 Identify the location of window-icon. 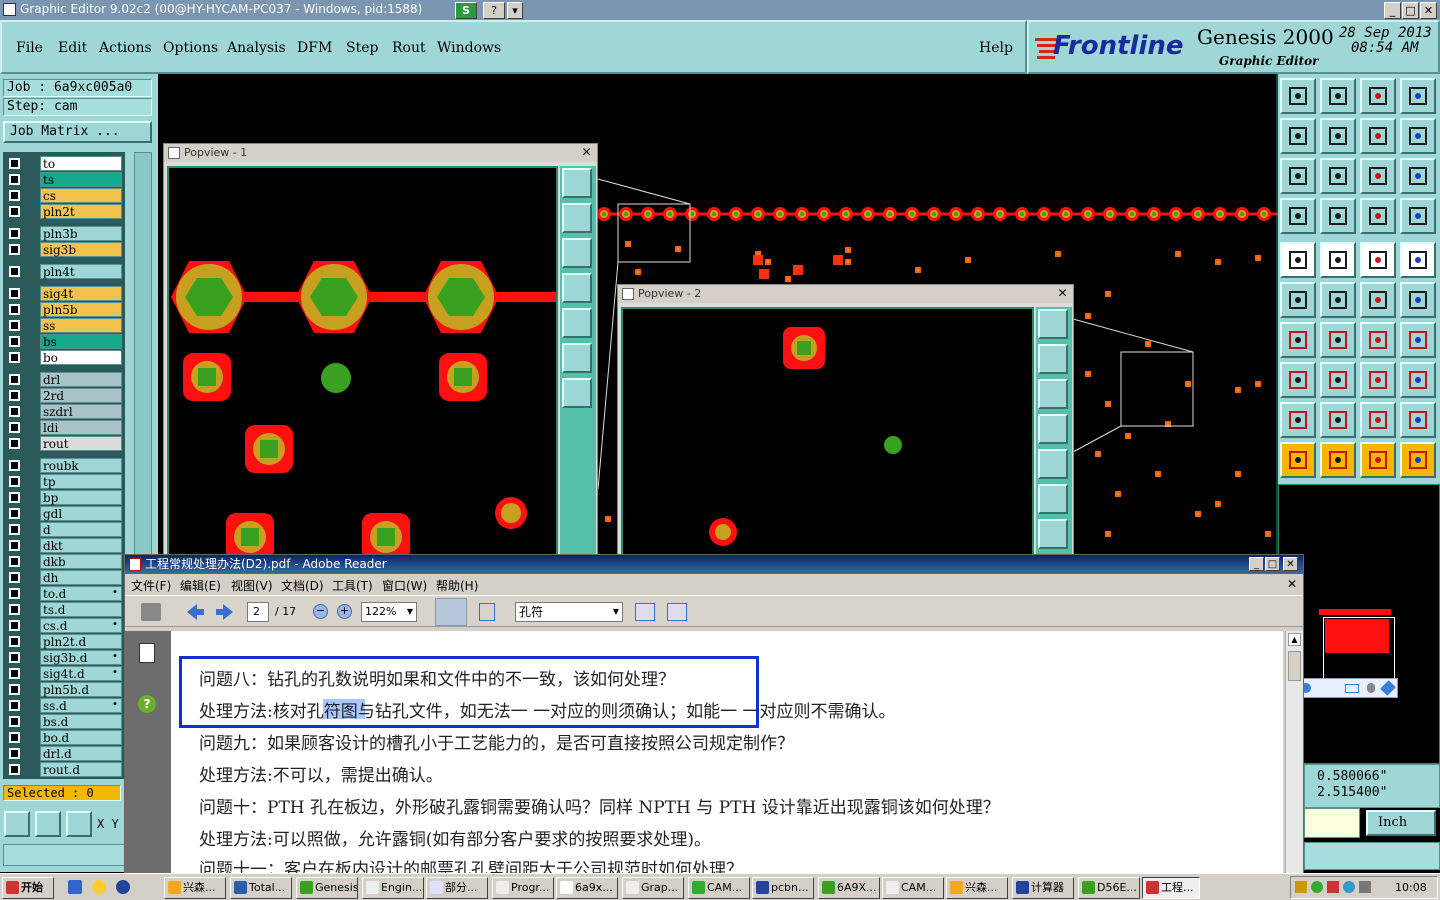
(1418, 96).